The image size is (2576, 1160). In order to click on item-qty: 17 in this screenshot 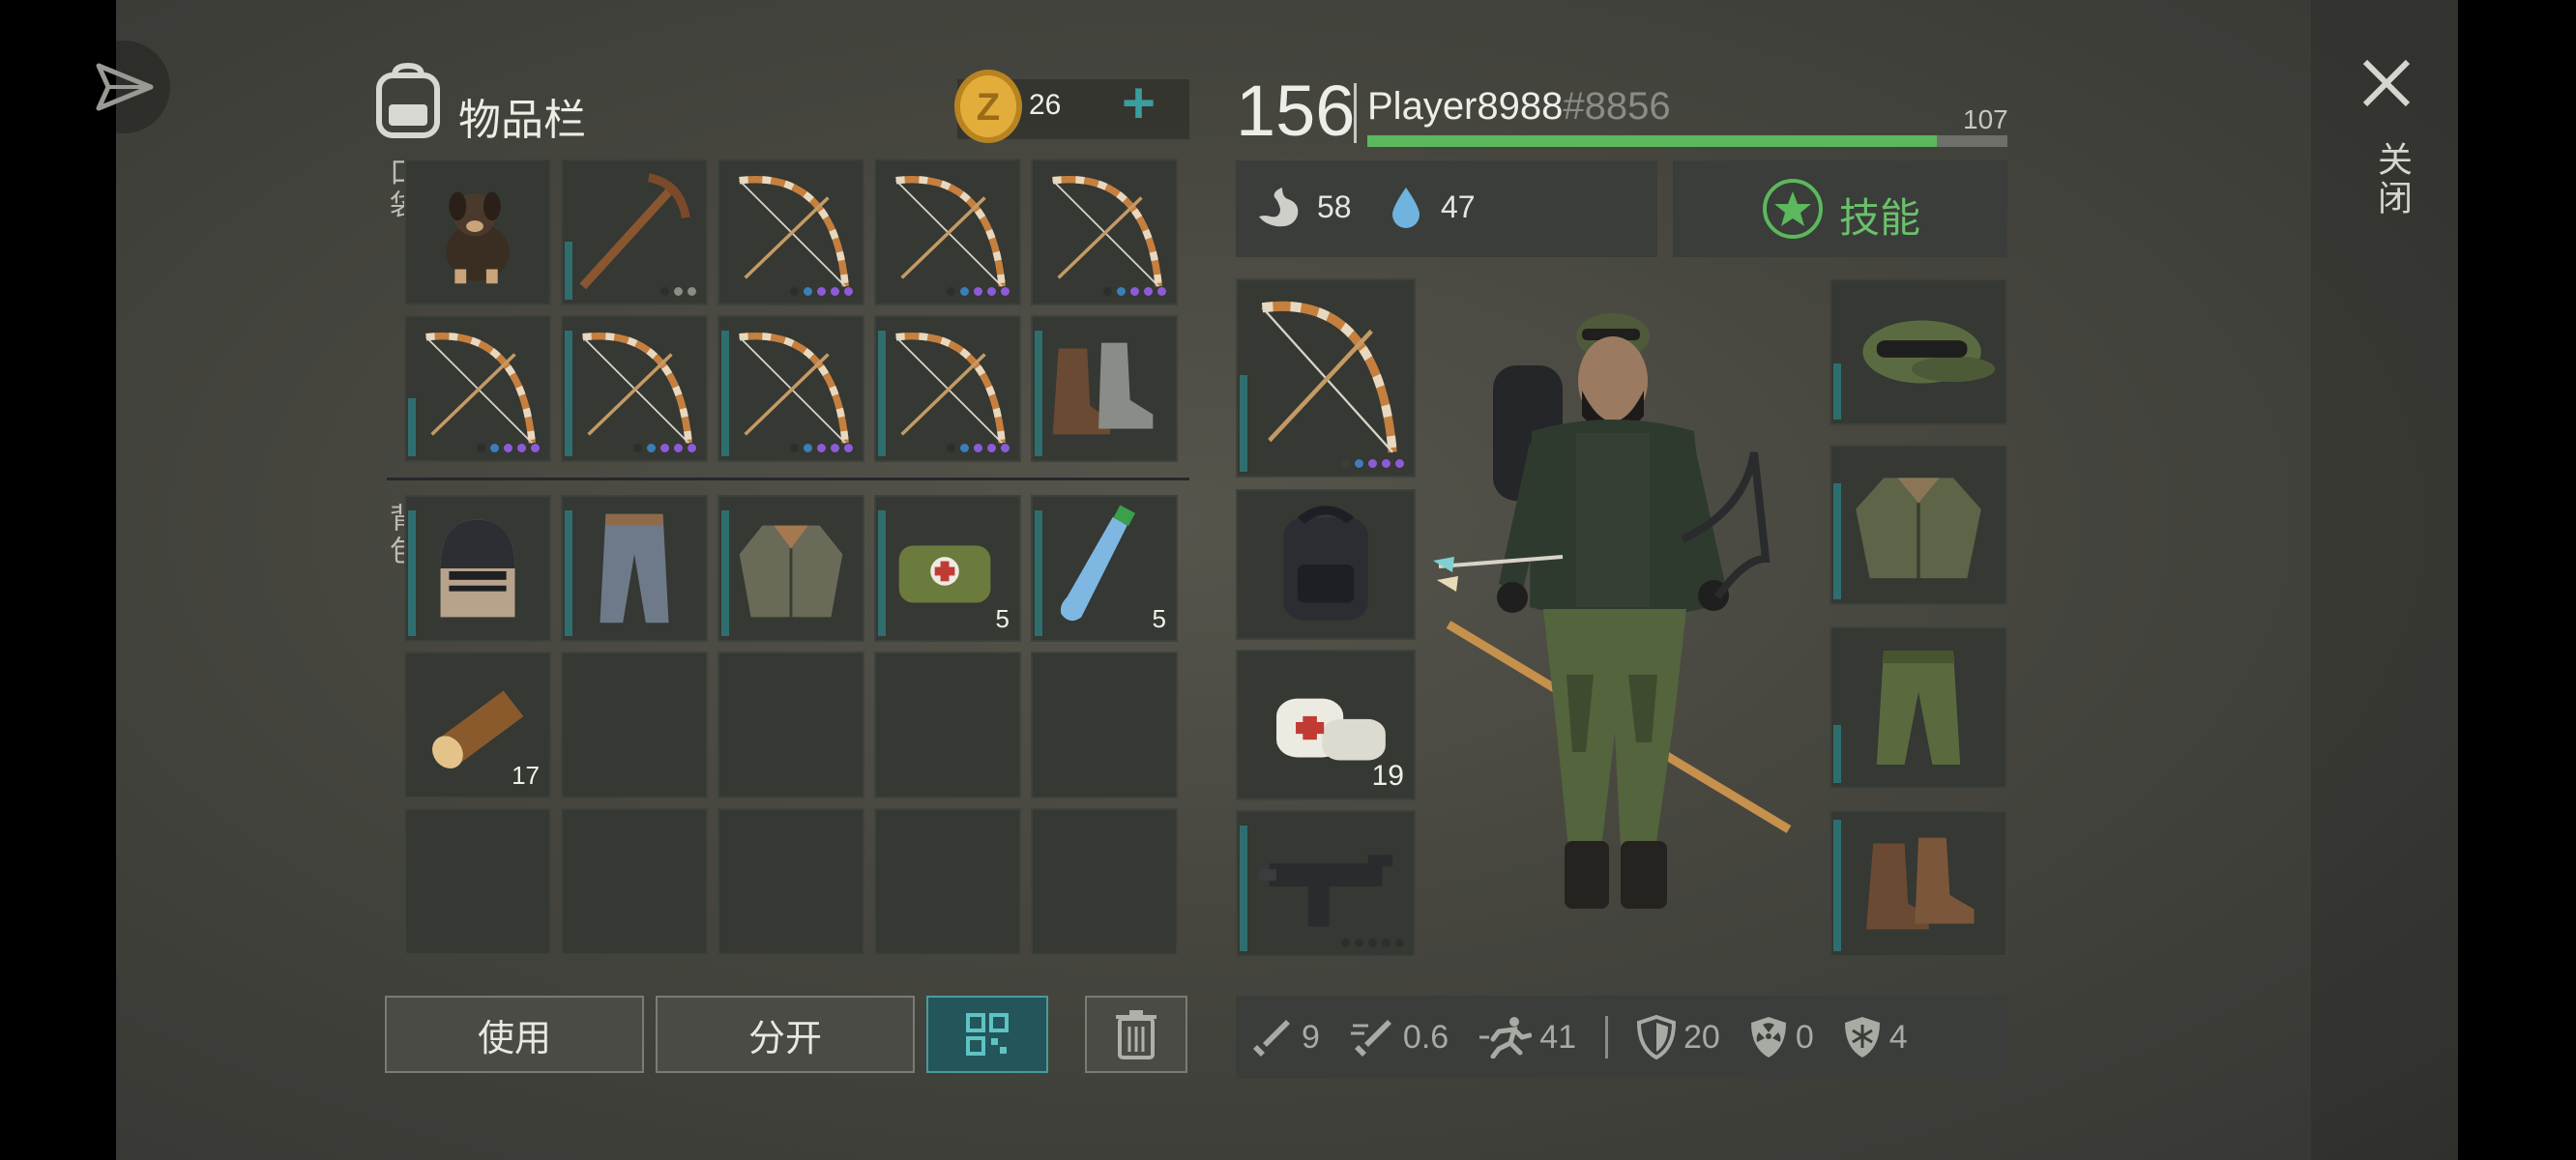, I will do `click(526, 776)`.